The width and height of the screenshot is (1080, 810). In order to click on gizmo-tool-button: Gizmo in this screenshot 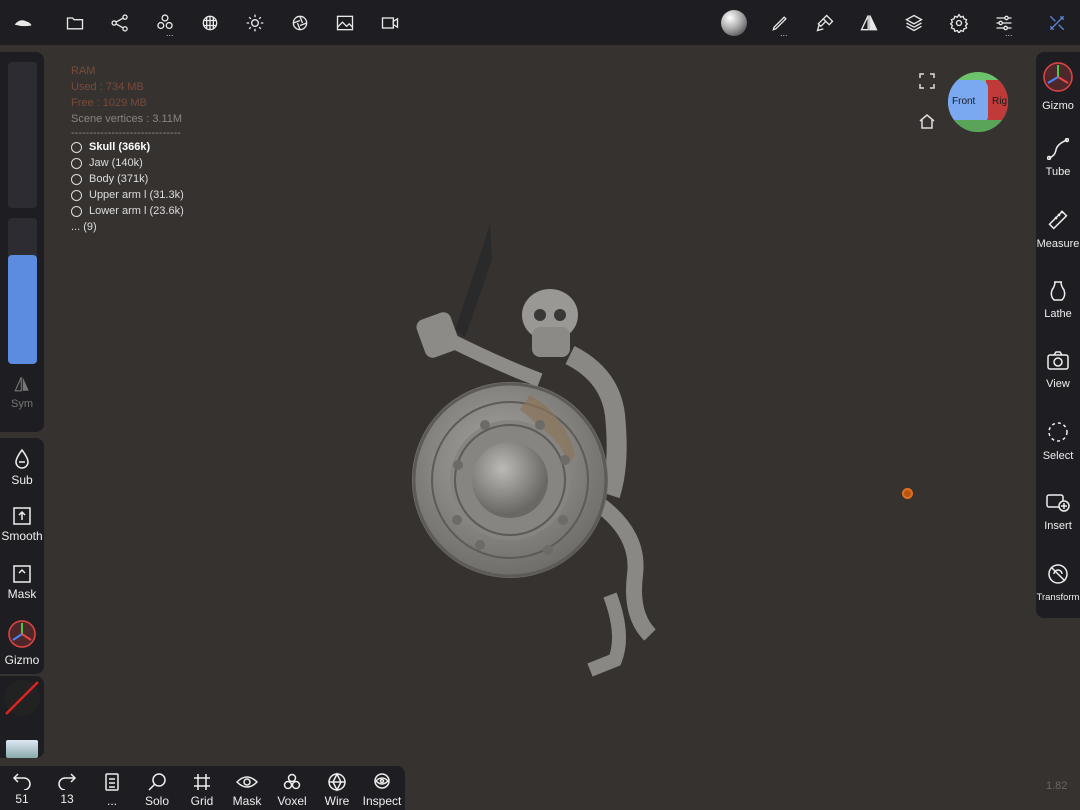, I will do `click(22, 642)`.